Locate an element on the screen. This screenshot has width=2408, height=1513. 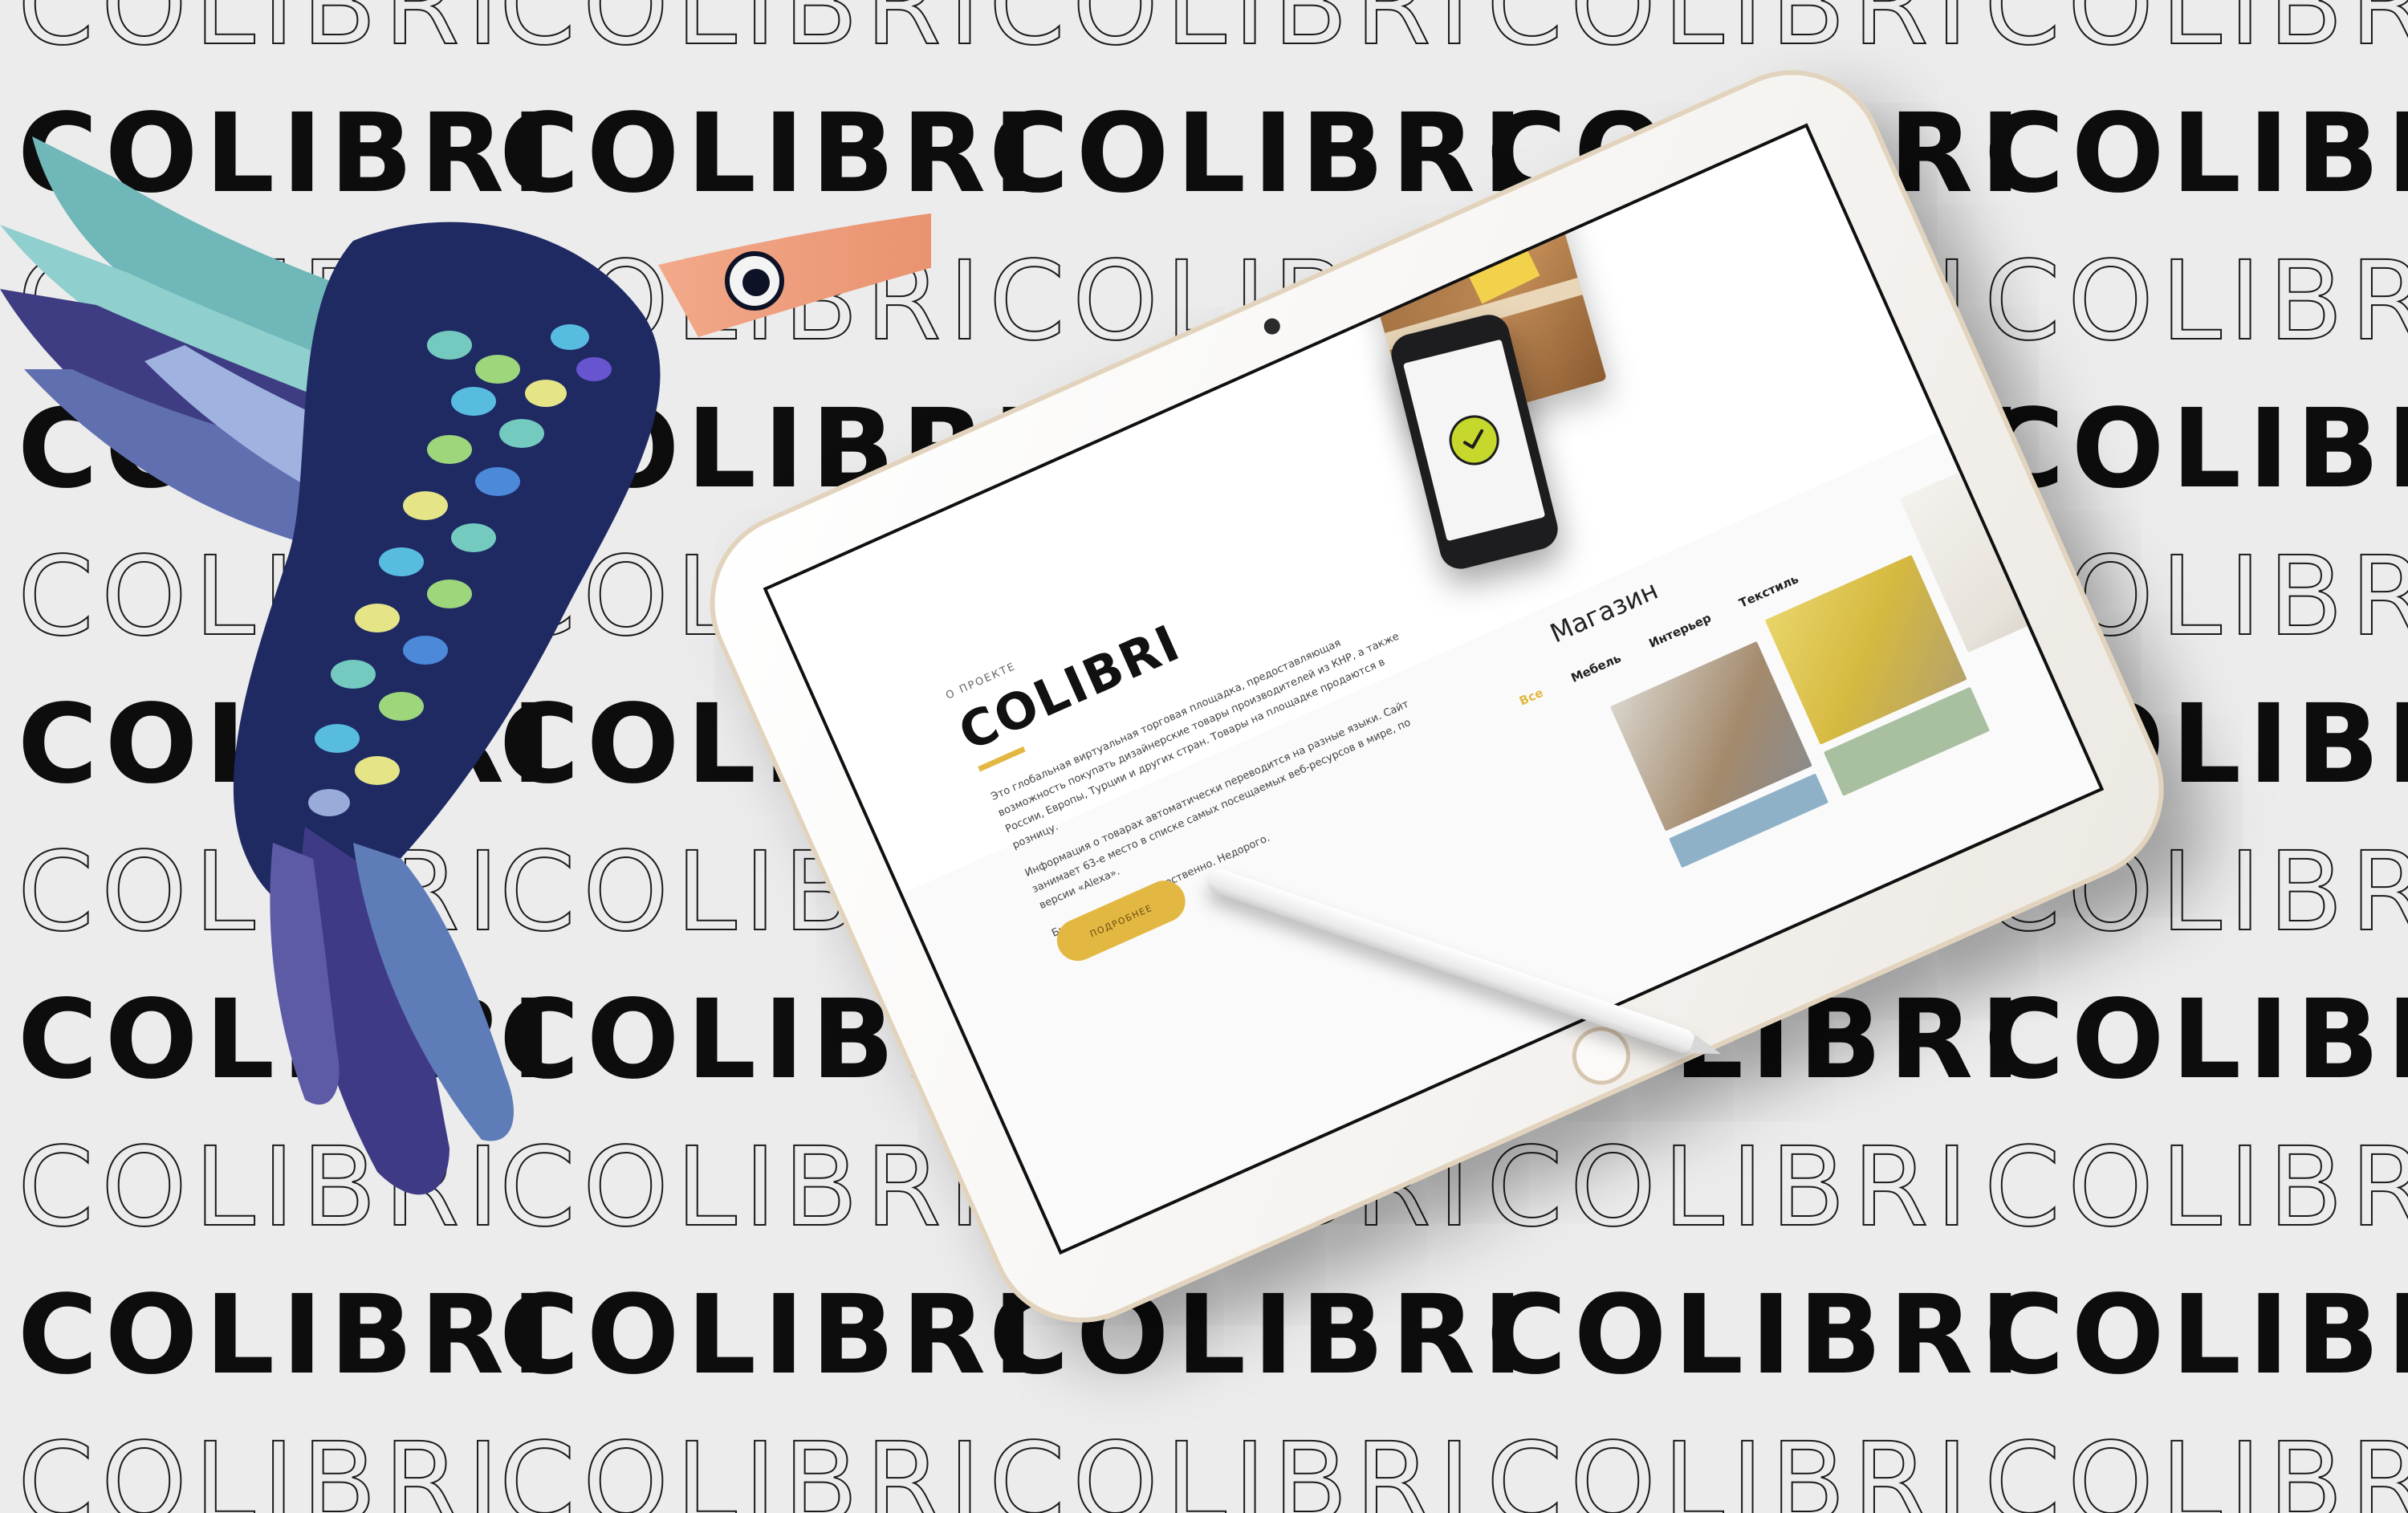
tab-textile: Текстиль is located at coordinates (1769, 591).